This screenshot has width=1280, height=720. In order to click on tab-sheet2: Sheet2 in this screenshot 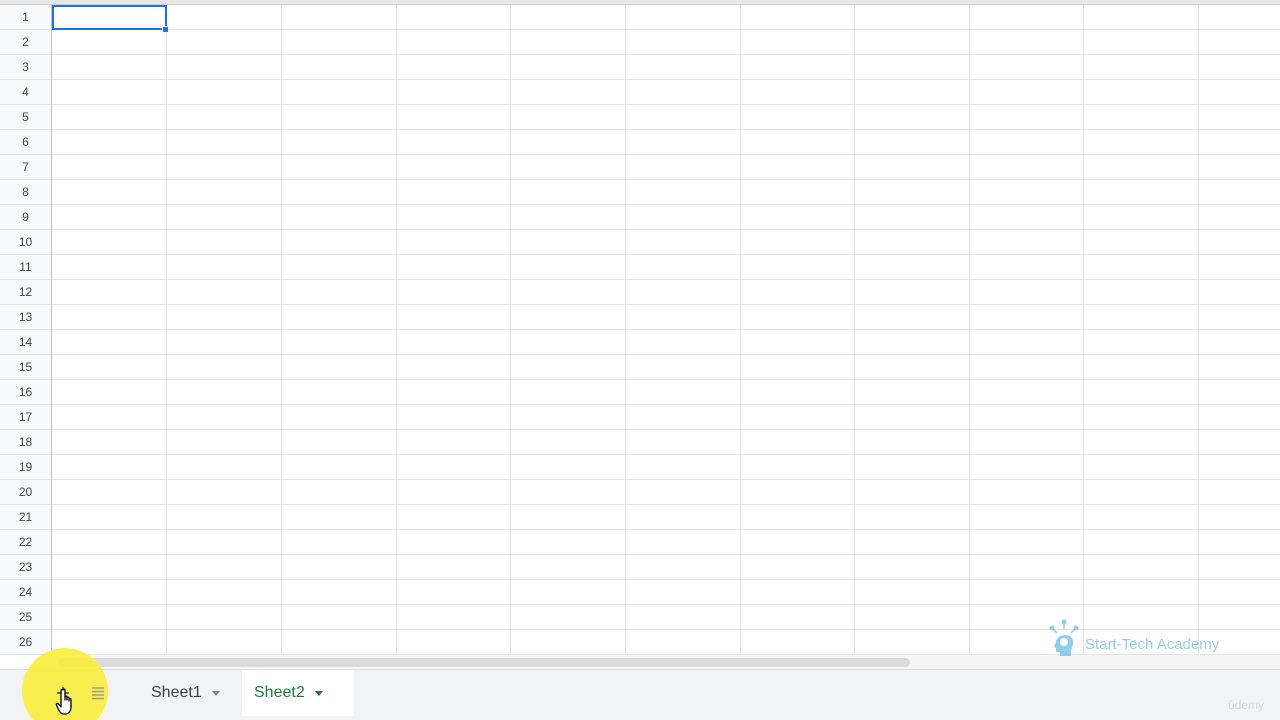, I will do `click(298, 693)`.